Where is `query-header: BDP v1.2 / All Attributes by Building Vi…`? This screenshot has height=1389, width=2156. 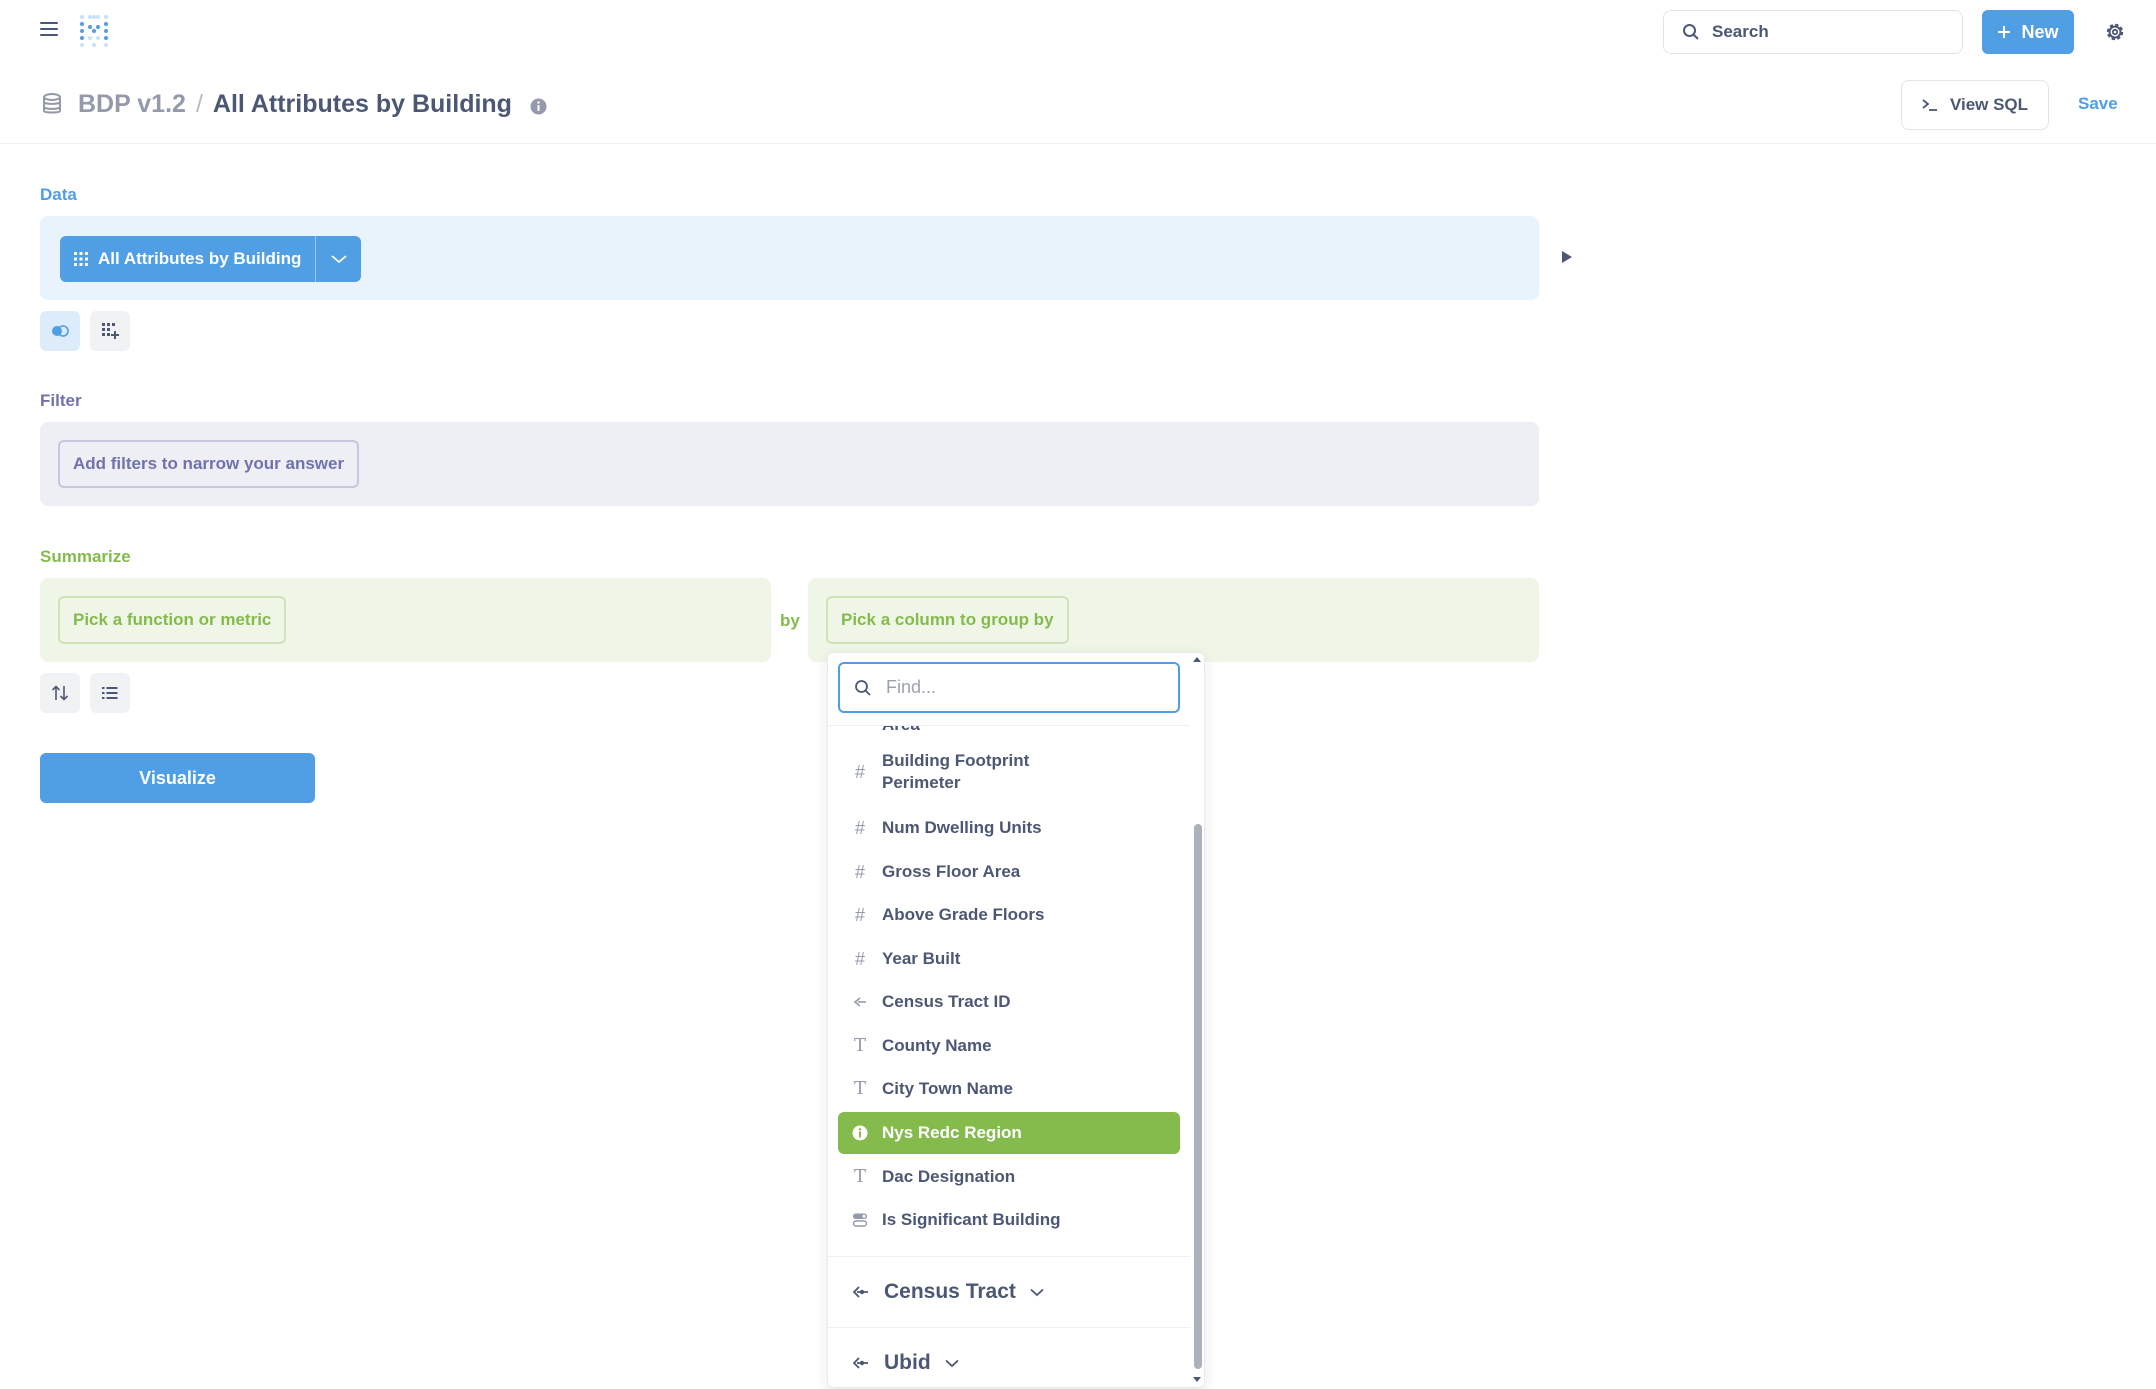
query-header: BDP v1.2 / All Attributes by Building Vi… is located at coordinates (1078, 104).